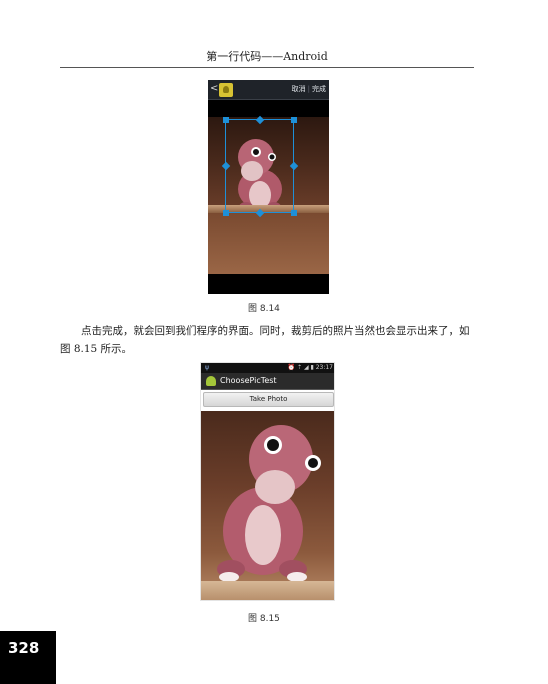 The image size is (548, 684). Describe the element at coordinates (294, 120) in the screenshot. I see `crop-handle-top-right` at that location.